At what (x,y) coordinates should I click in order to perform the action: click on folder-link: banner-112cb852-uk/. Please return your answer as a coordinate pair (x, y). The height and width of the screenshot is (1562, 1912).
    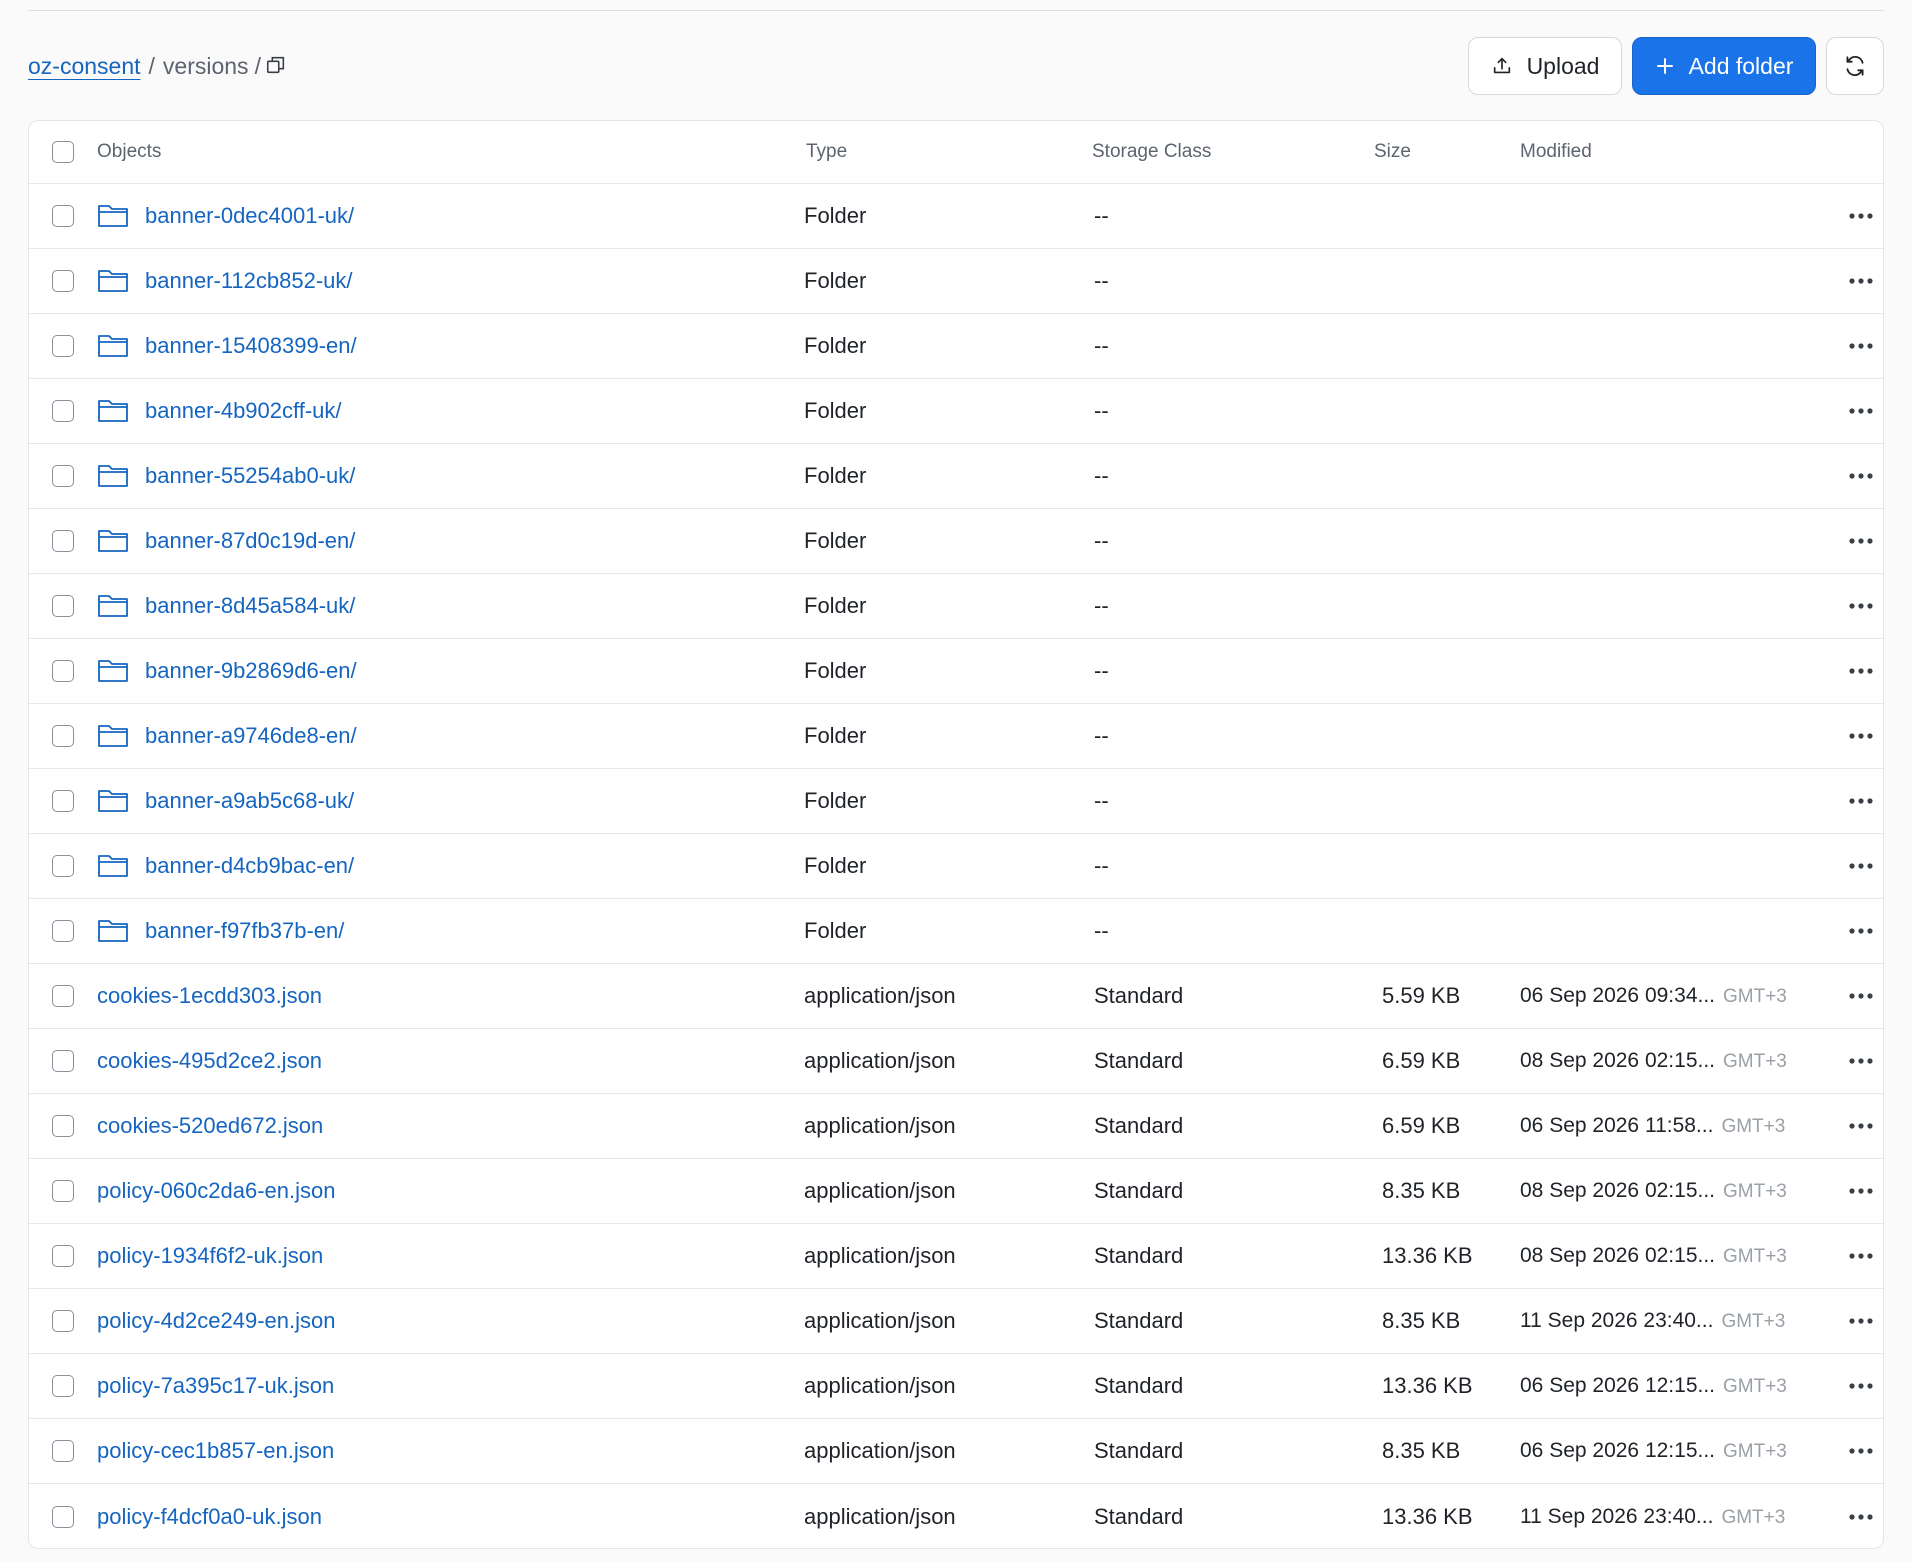
    Looking at the image, I should click on (249, 281).